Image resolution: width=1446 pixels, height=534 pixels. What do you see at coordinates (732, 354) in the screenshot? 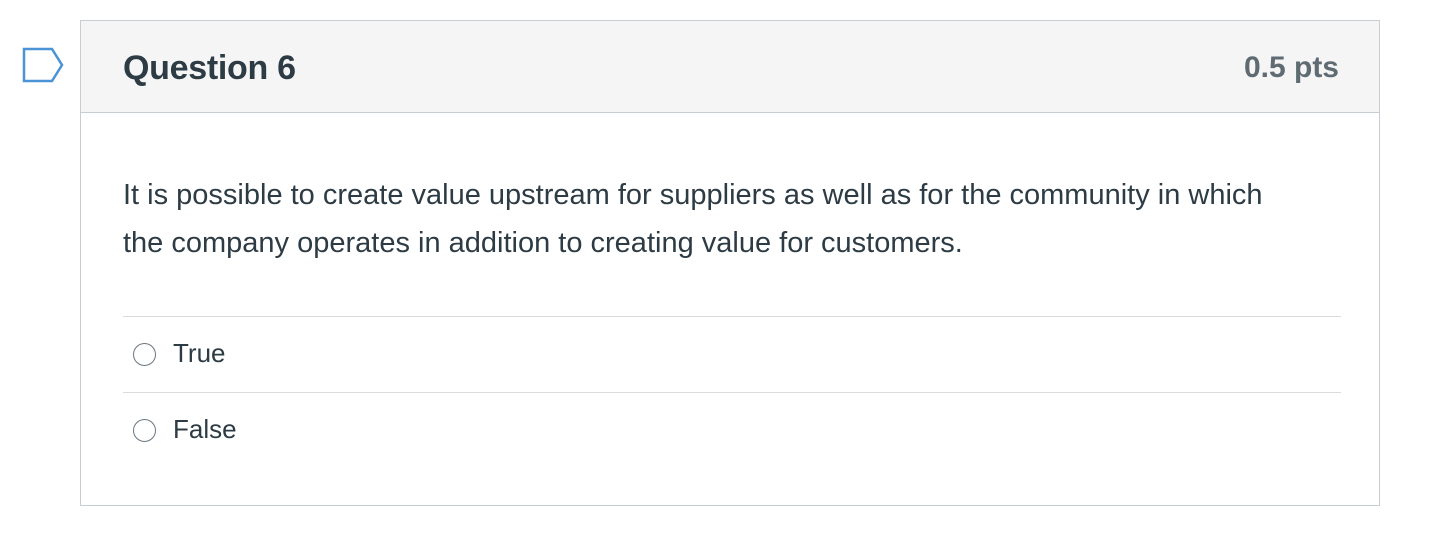
I see `answer-option-true: True` at bounding box center [732, 354].